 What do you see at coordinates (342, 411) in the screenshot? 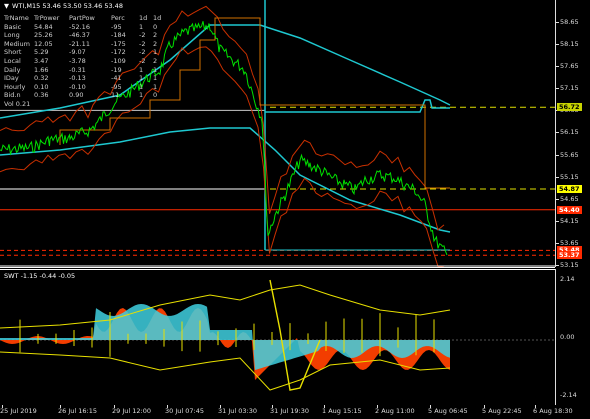
I see `time-label: 1 Aug 15:15` at bounding box center [342, 411].